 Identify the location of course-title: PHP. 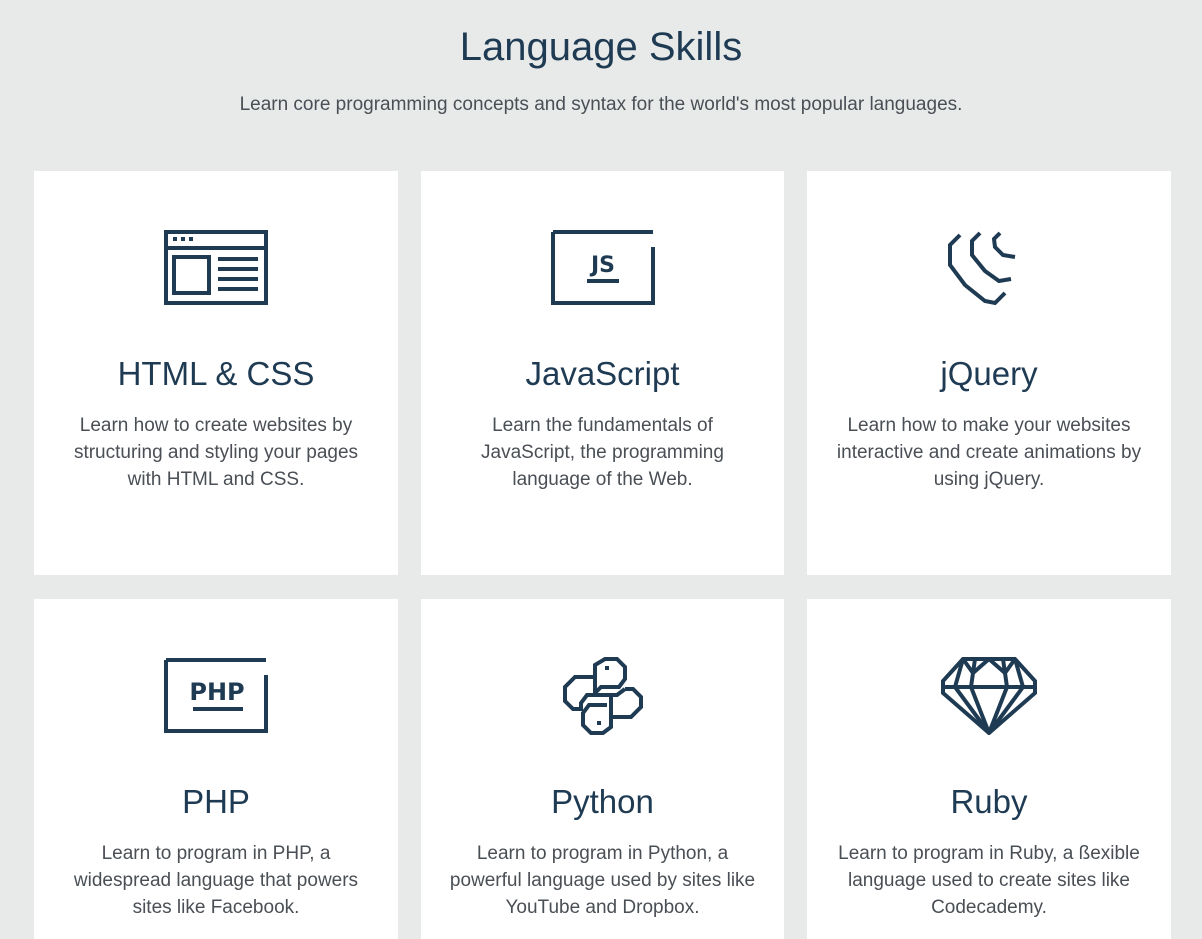
(216, 801).